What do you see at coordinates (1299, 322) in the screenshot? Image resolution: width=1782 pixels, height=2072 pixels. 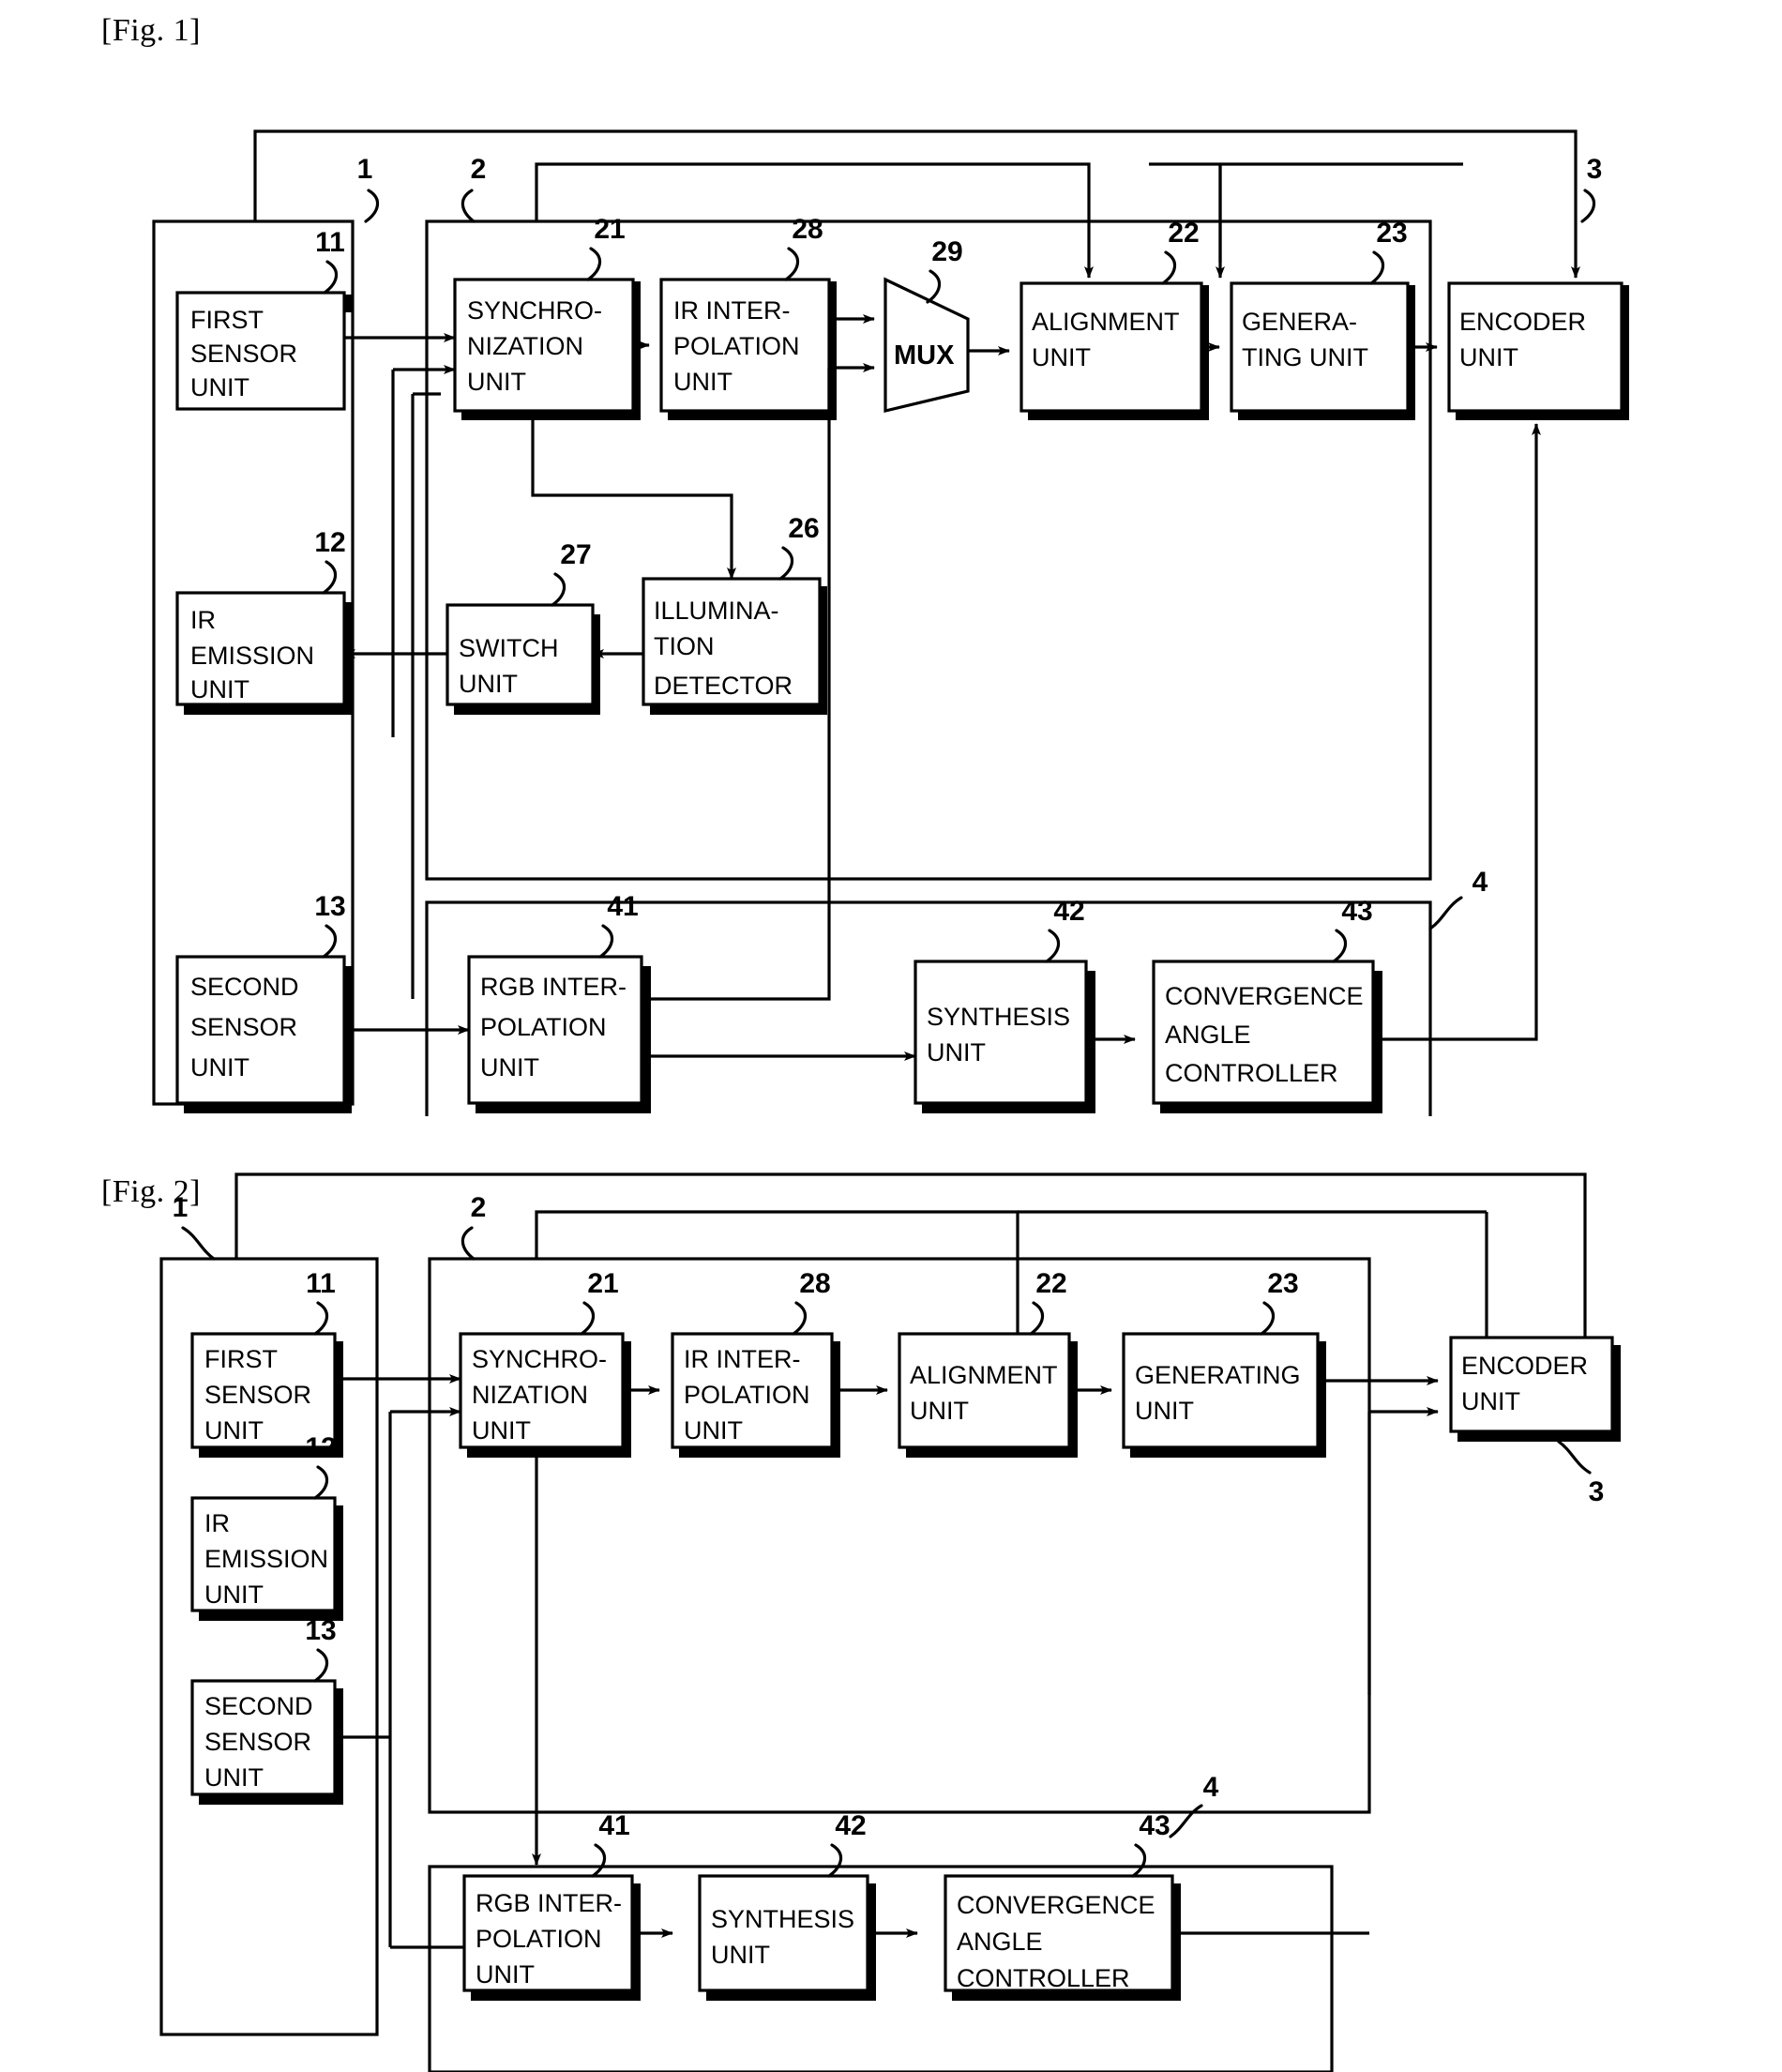 I see `label-23-line1: GENERA-` at bounding box center [1299, 322].